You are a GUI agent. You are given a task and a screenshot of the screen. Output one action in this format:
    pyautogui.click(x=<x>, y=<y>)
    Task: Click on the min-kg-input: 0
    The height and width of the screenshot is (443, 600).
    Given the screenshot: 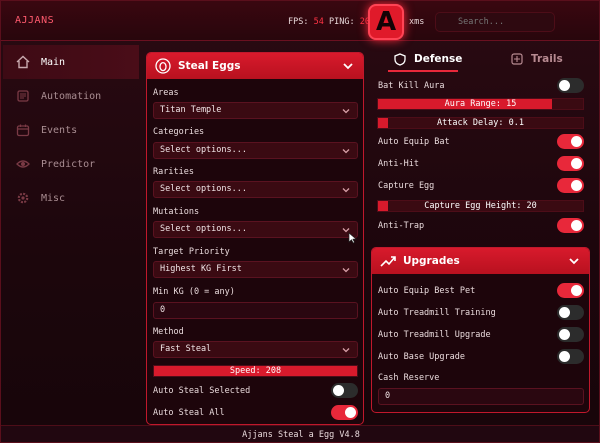 What is the action you would take?
    pyautogui.click(x=255, y=310)
    